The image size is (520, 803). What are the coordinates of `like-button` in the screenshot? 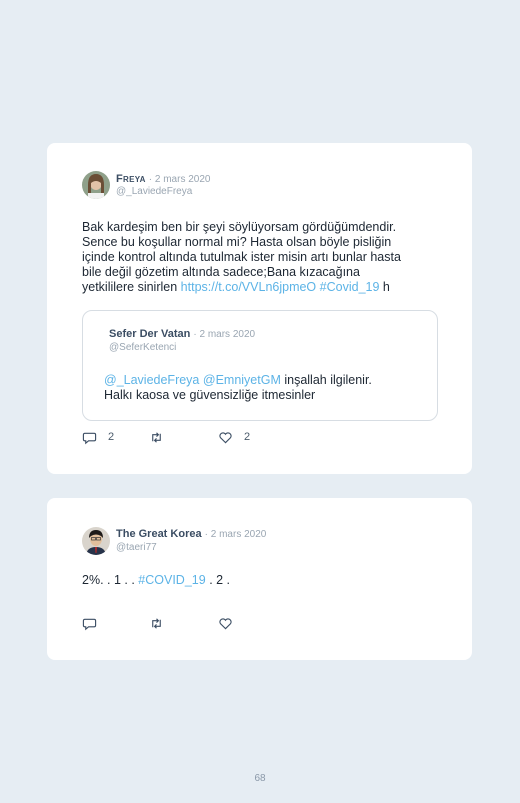 It's located at (231, 623).